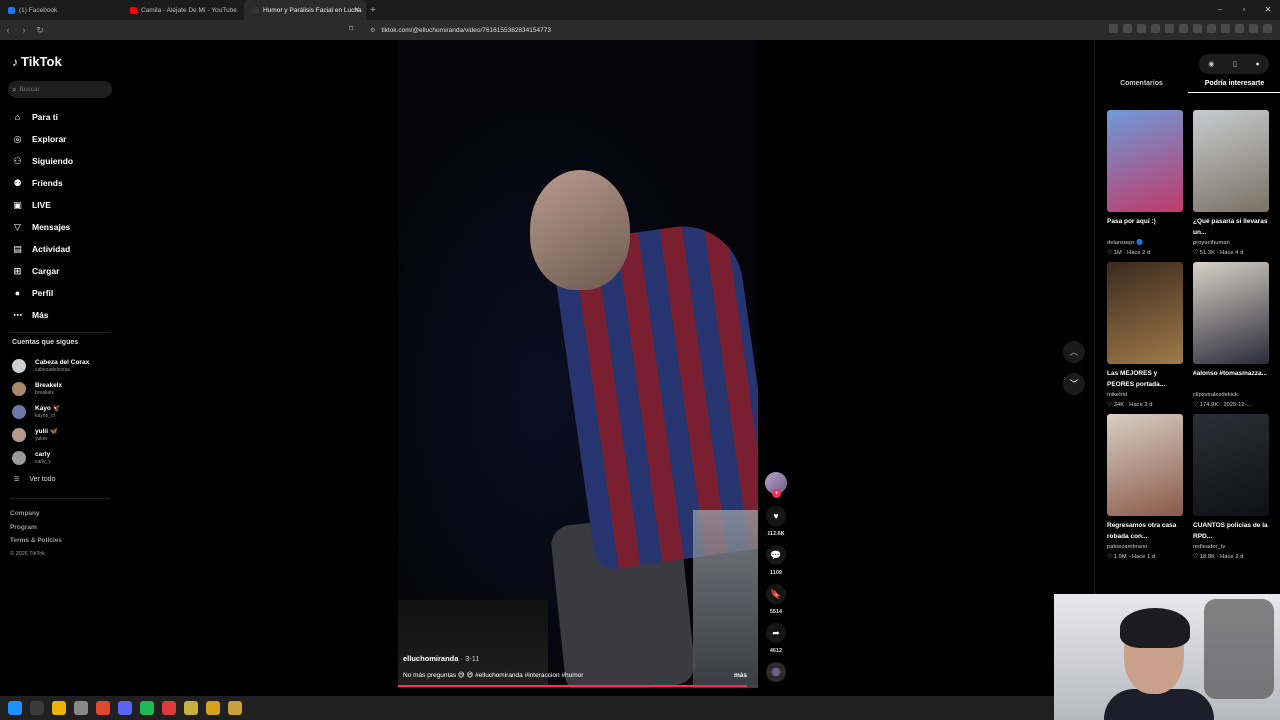 The width and height of the screenshot is (1280, 720). What do you see at coordinates (61, 10) in the screenshot?
I see `browser-tab-facebook: (1) Facebook` at bounding box center [61, 10].